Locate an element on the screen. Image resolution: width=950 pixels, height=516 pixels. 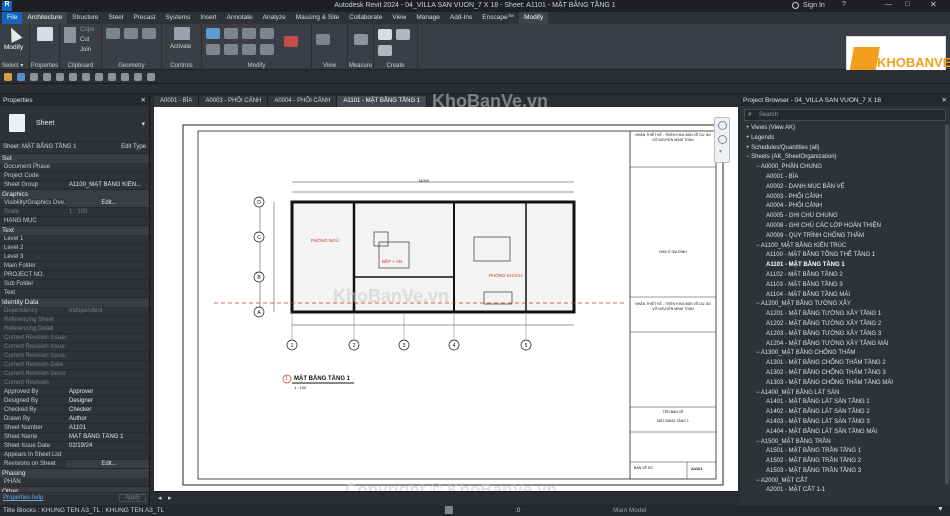
filter-icon: ▼ is located at coordinates (940, 509).